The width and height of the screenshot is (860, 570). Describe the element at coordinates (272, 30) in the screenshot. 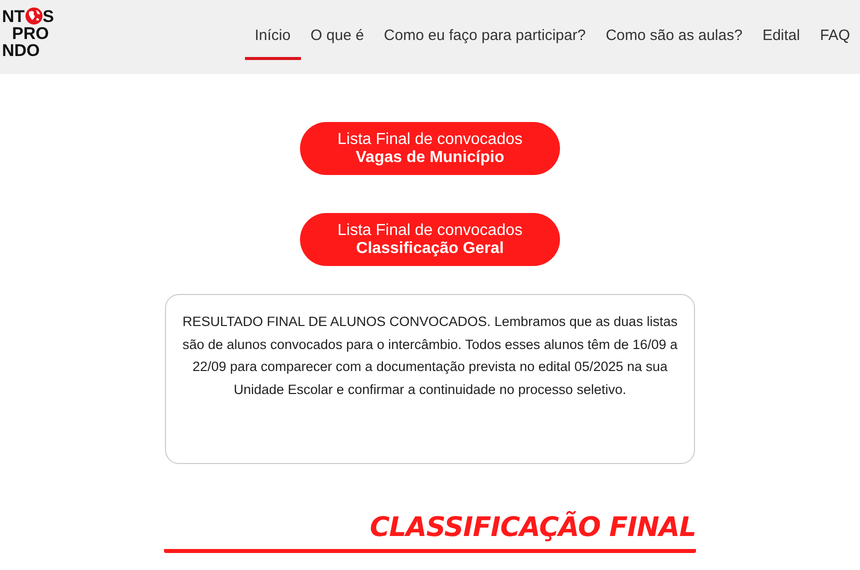

I see `nav-tab: Início` at that location.